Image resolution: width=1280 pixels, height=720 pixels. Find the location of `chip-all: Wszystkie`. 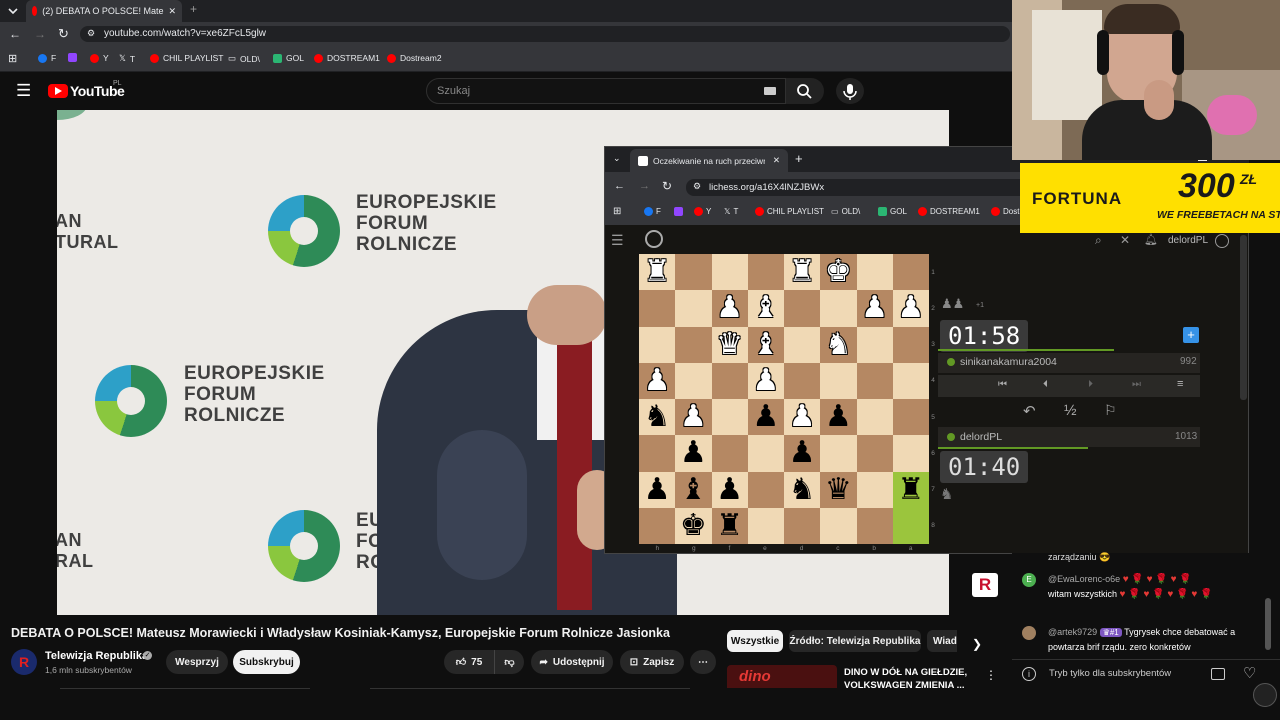

chip-all: Wszystkie is located at coordinates (755, 641).